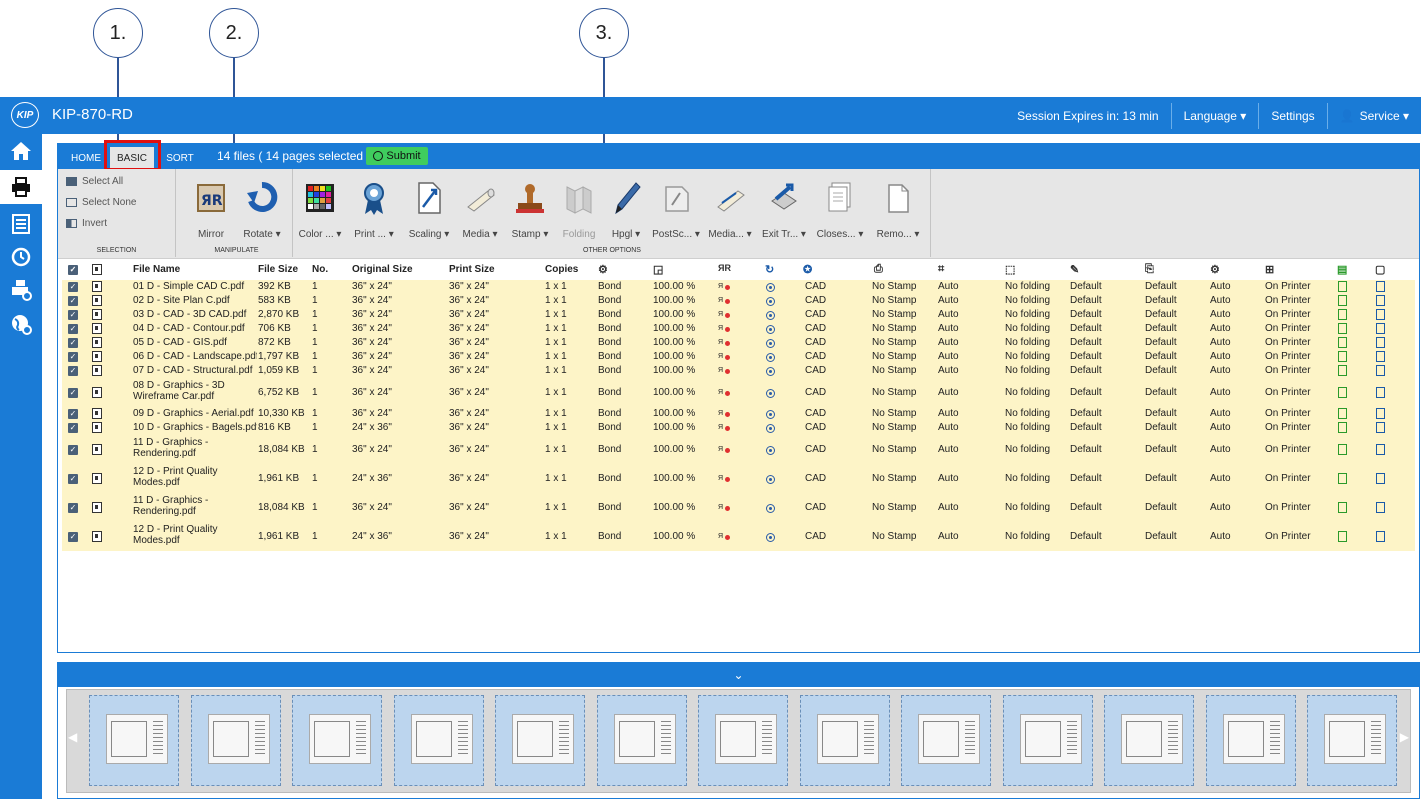  I want to click on tab-home: HOME, so click(86, 158).